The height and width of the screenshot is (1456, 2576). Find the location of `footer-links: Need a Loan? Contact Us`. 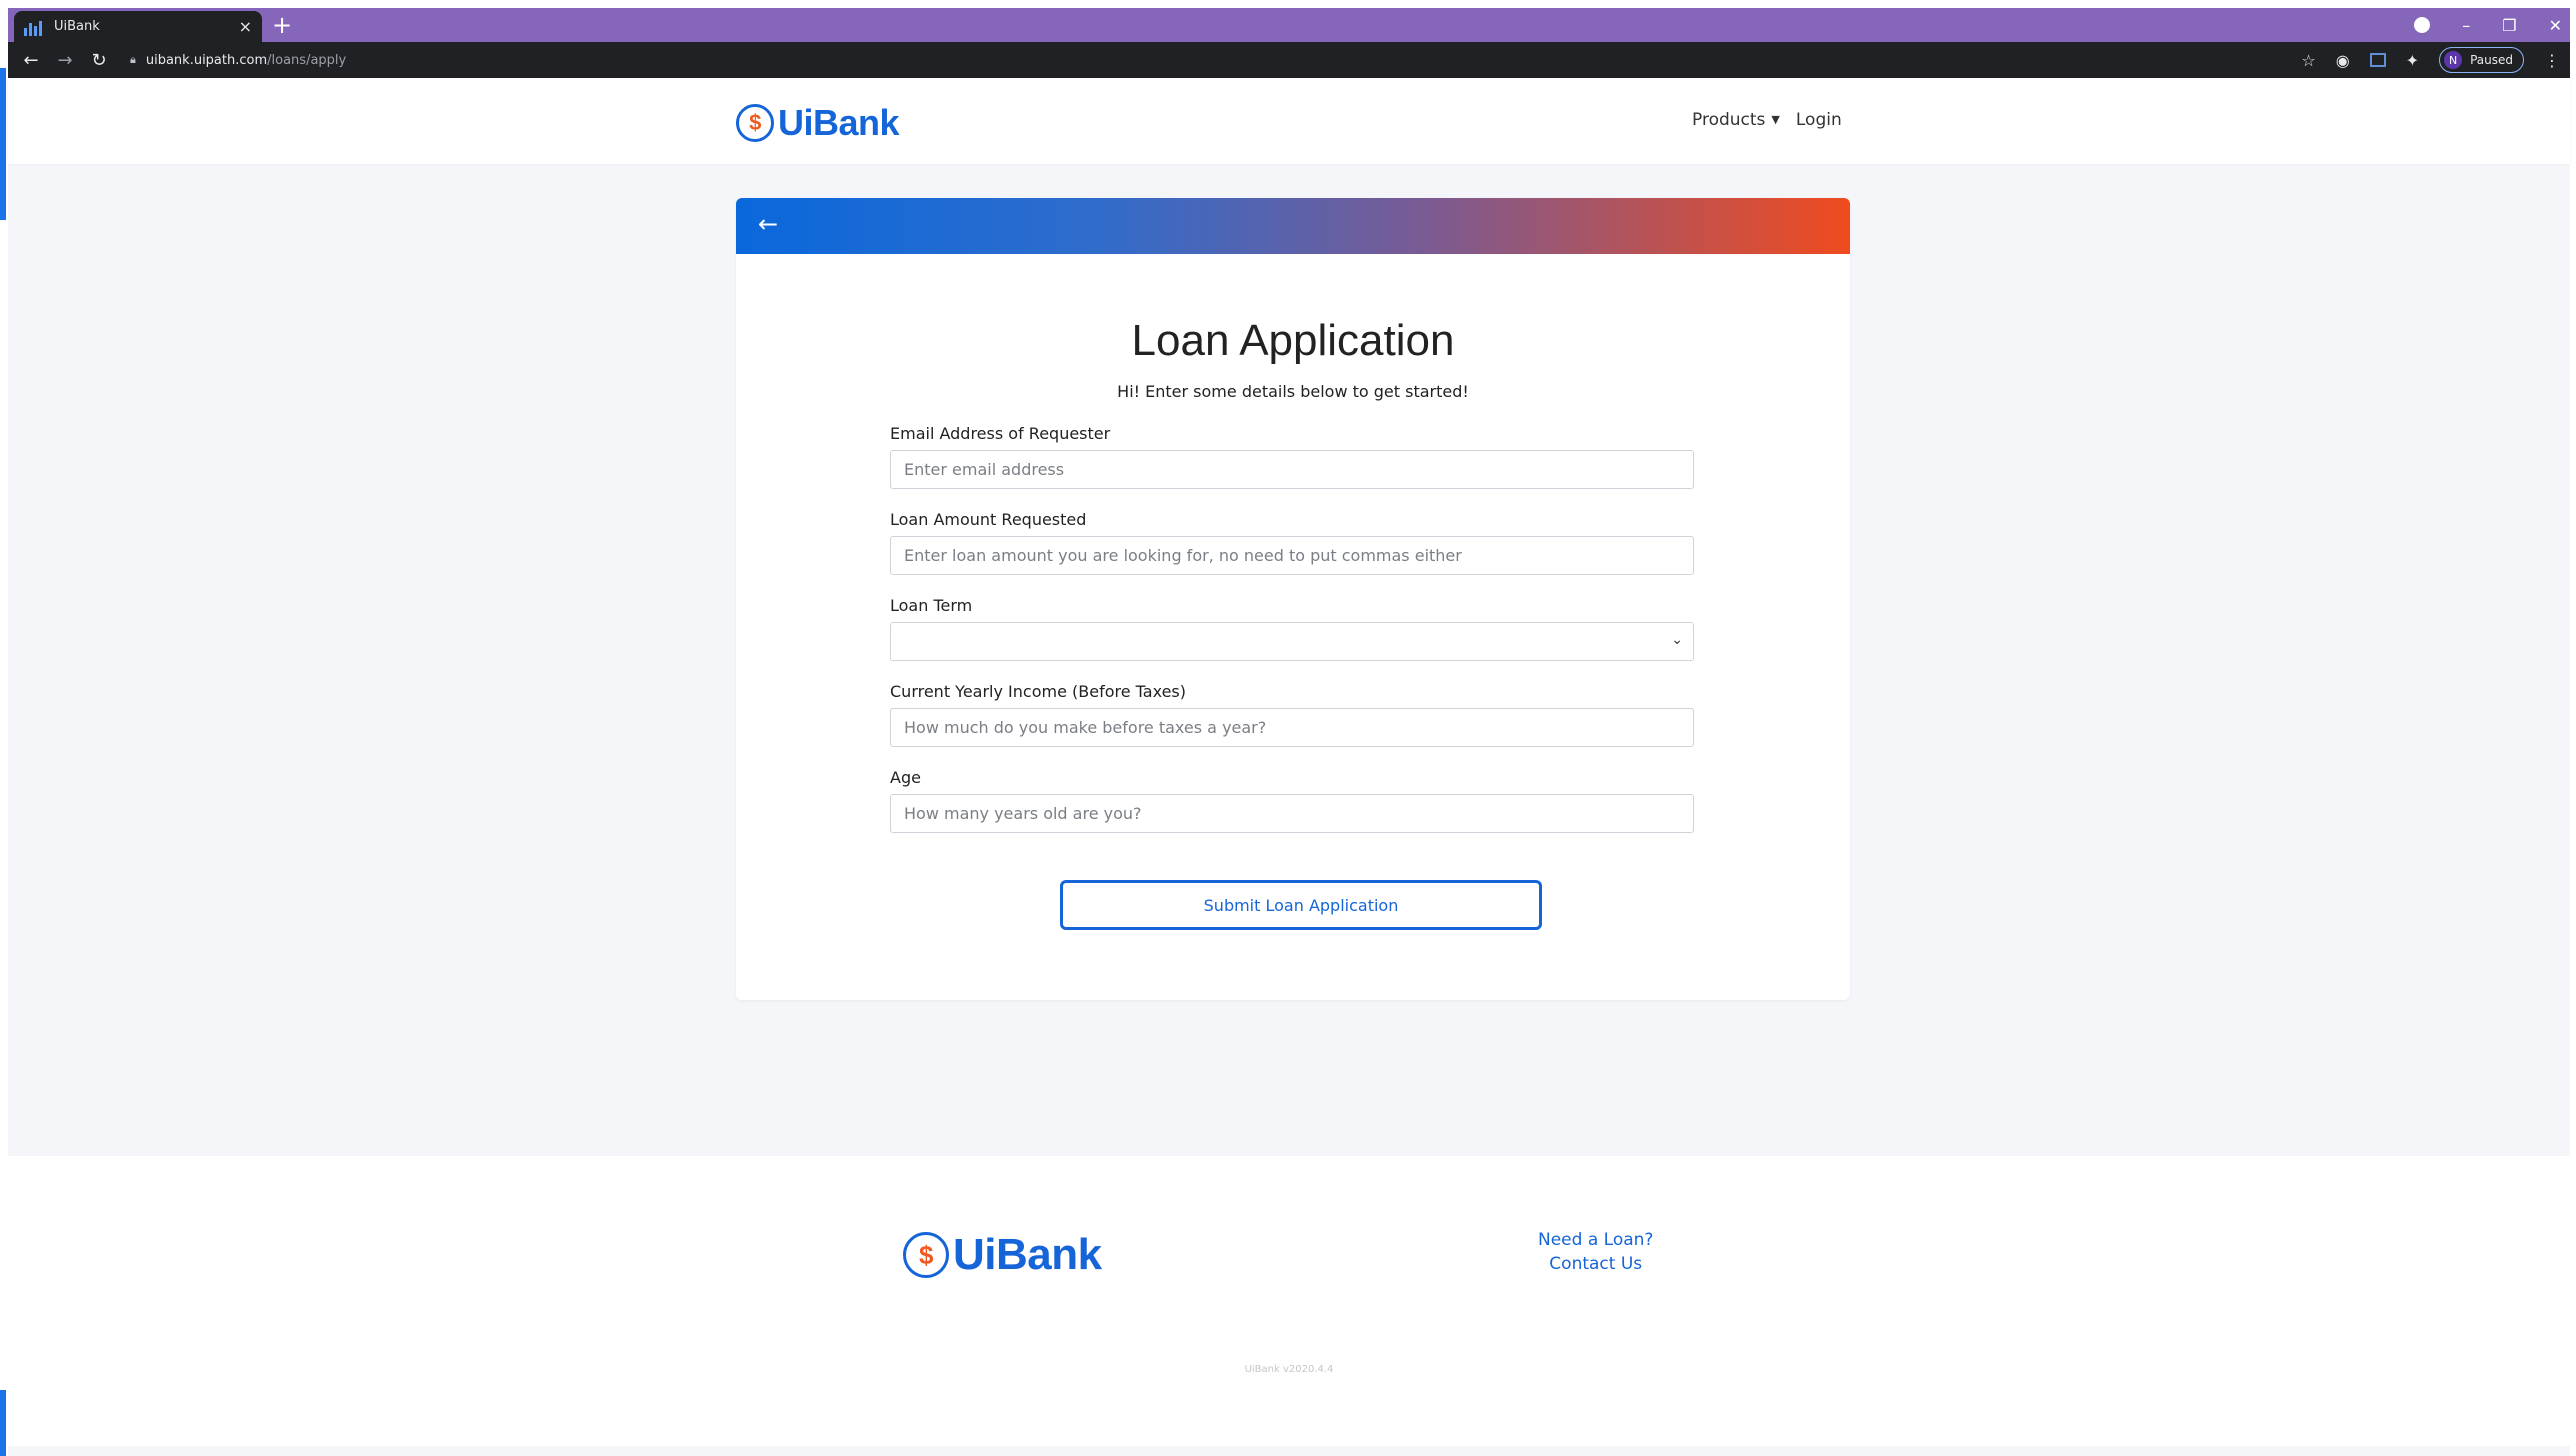

footer-links: Need a Loan? Contact Us is located at coordinates (1595, 1252).